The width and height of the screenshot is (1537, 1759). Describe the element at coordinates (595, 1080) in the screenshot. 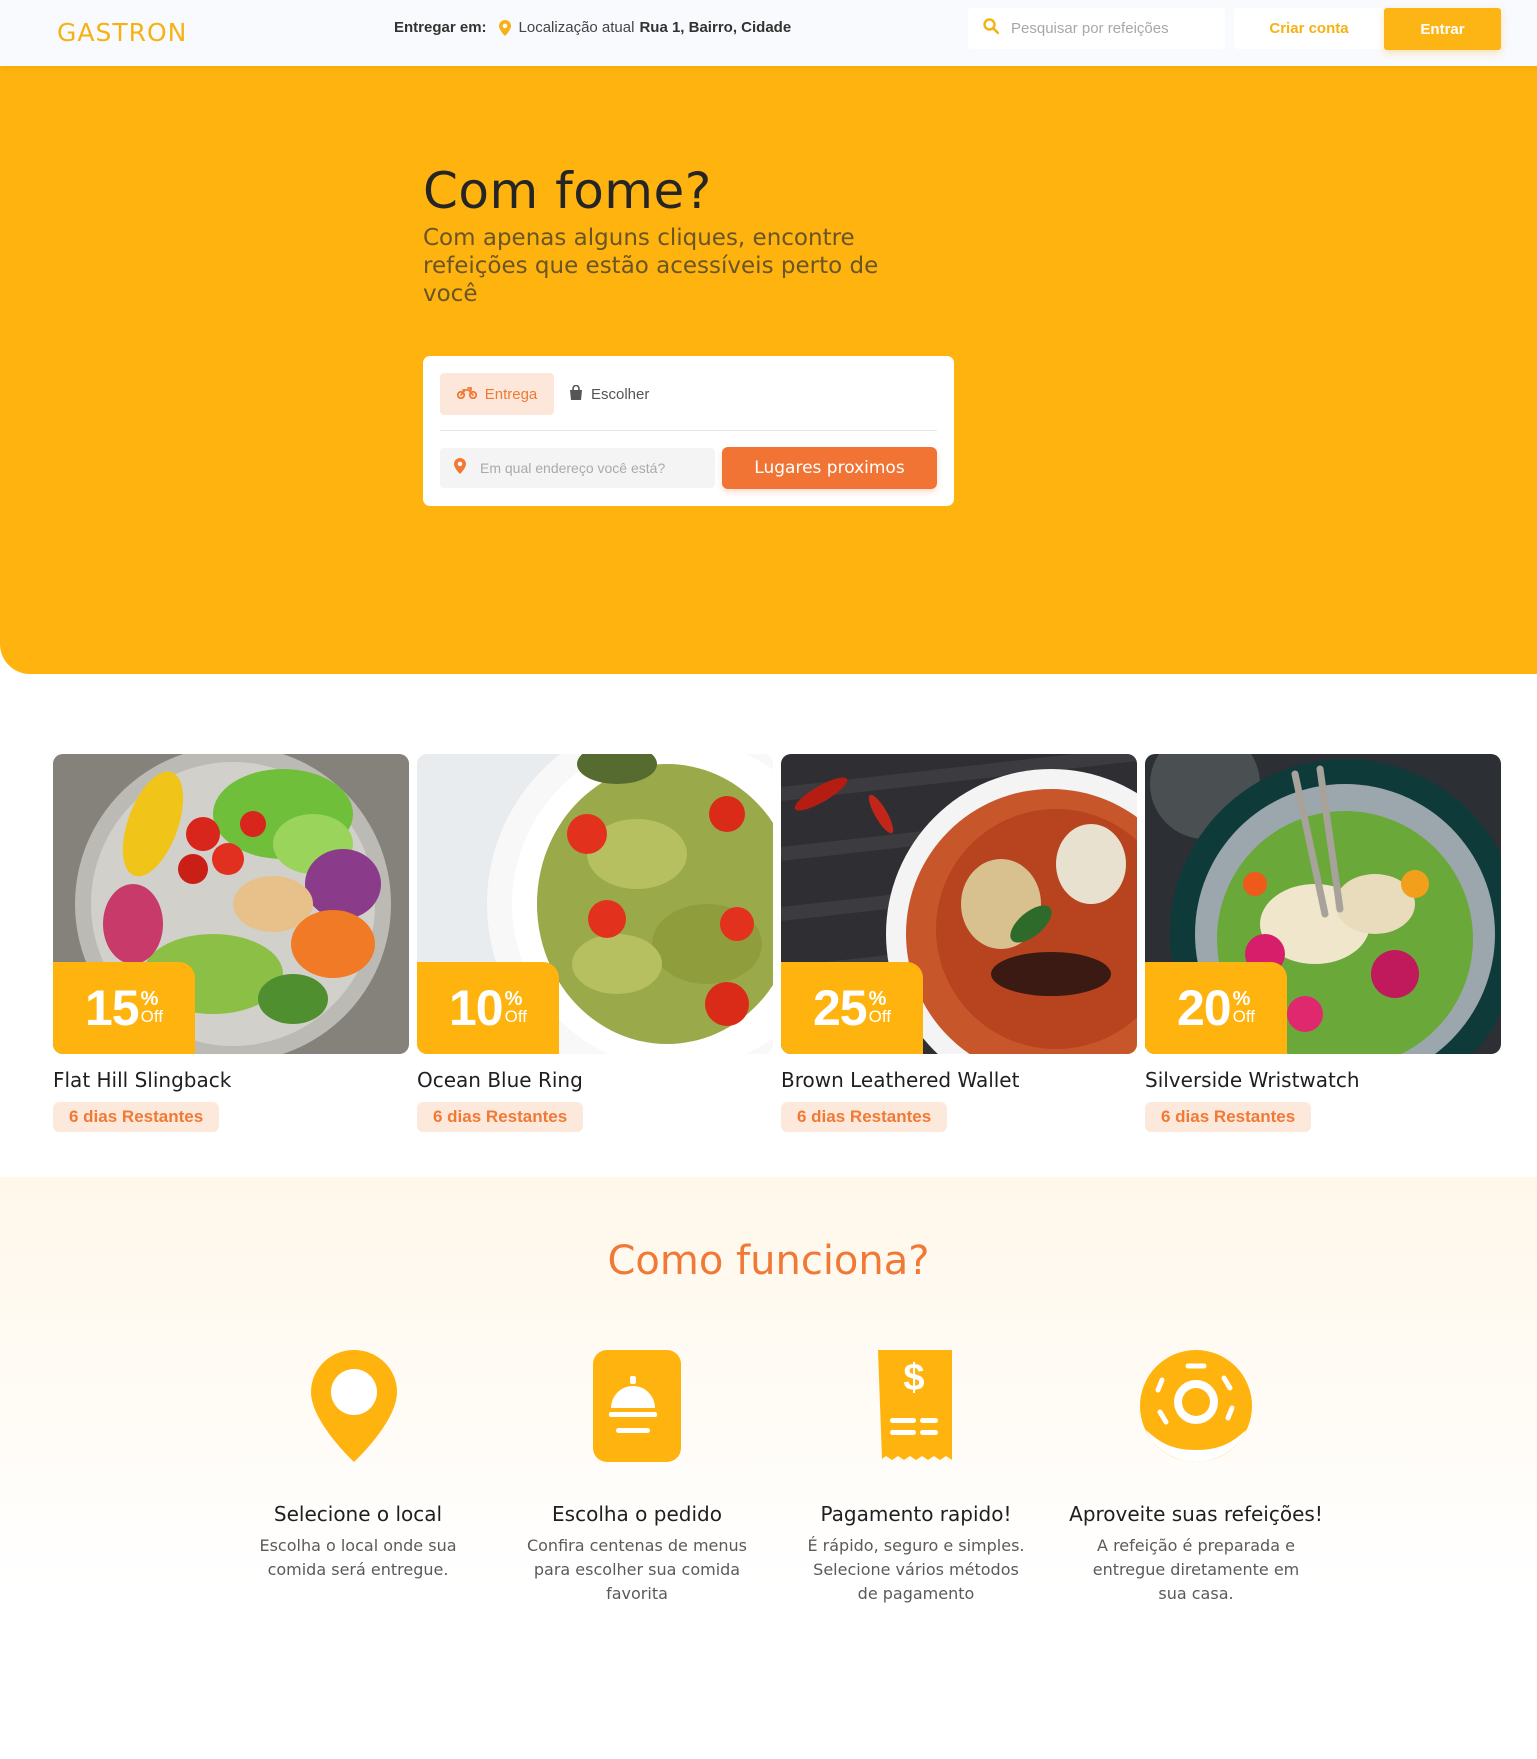

I see `deal-title: Ocean Blue Ring` at that location.